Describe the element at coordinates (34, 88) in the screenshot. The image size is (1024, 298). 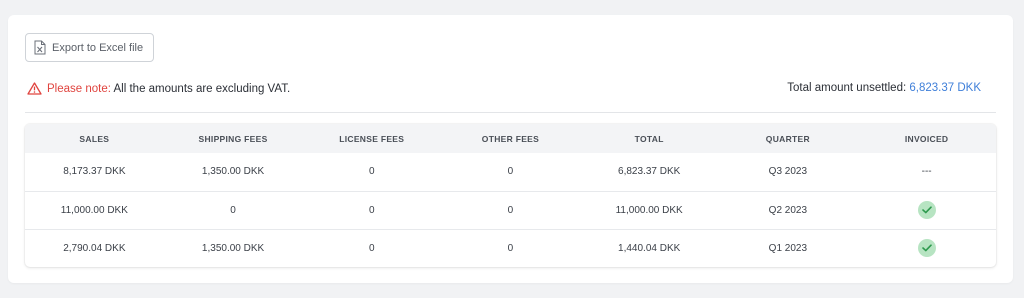
I see `warning-triangle-icon` at that location.